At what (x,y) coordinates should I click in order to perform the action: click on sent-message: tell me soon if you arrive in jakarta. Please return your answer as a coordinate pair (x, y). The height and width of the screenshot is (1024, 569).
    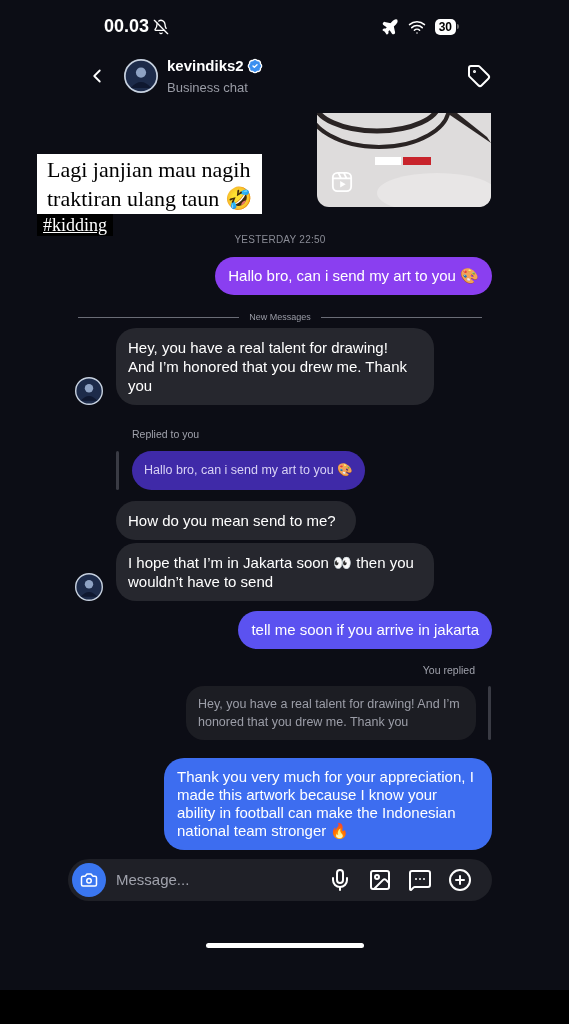
    Looking at the image, I should click on (365, 629).